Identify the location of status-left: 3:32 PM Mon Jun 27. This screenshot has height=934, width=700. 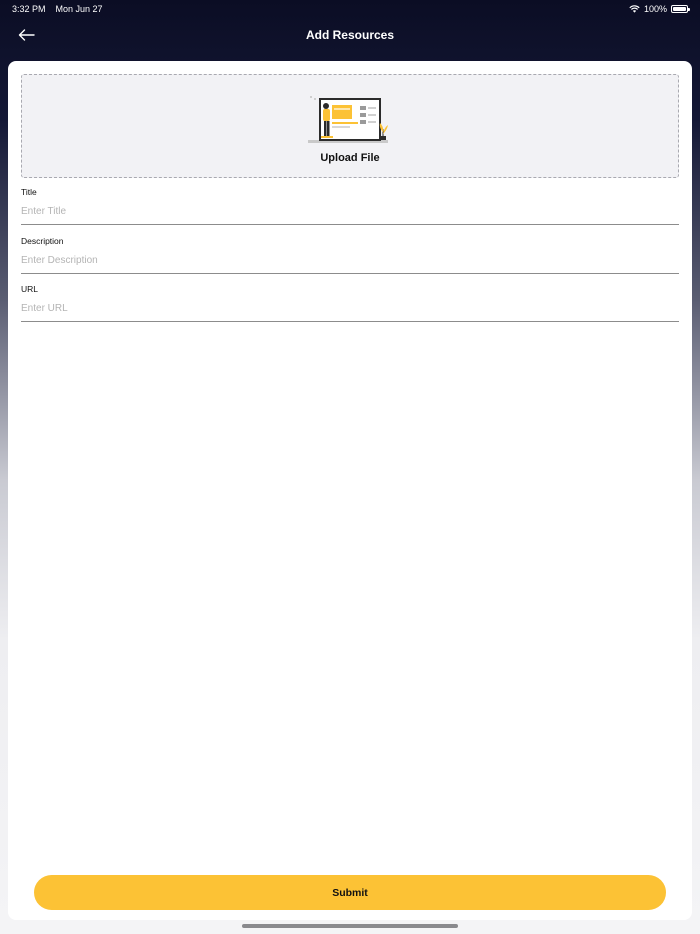
(57, 9).